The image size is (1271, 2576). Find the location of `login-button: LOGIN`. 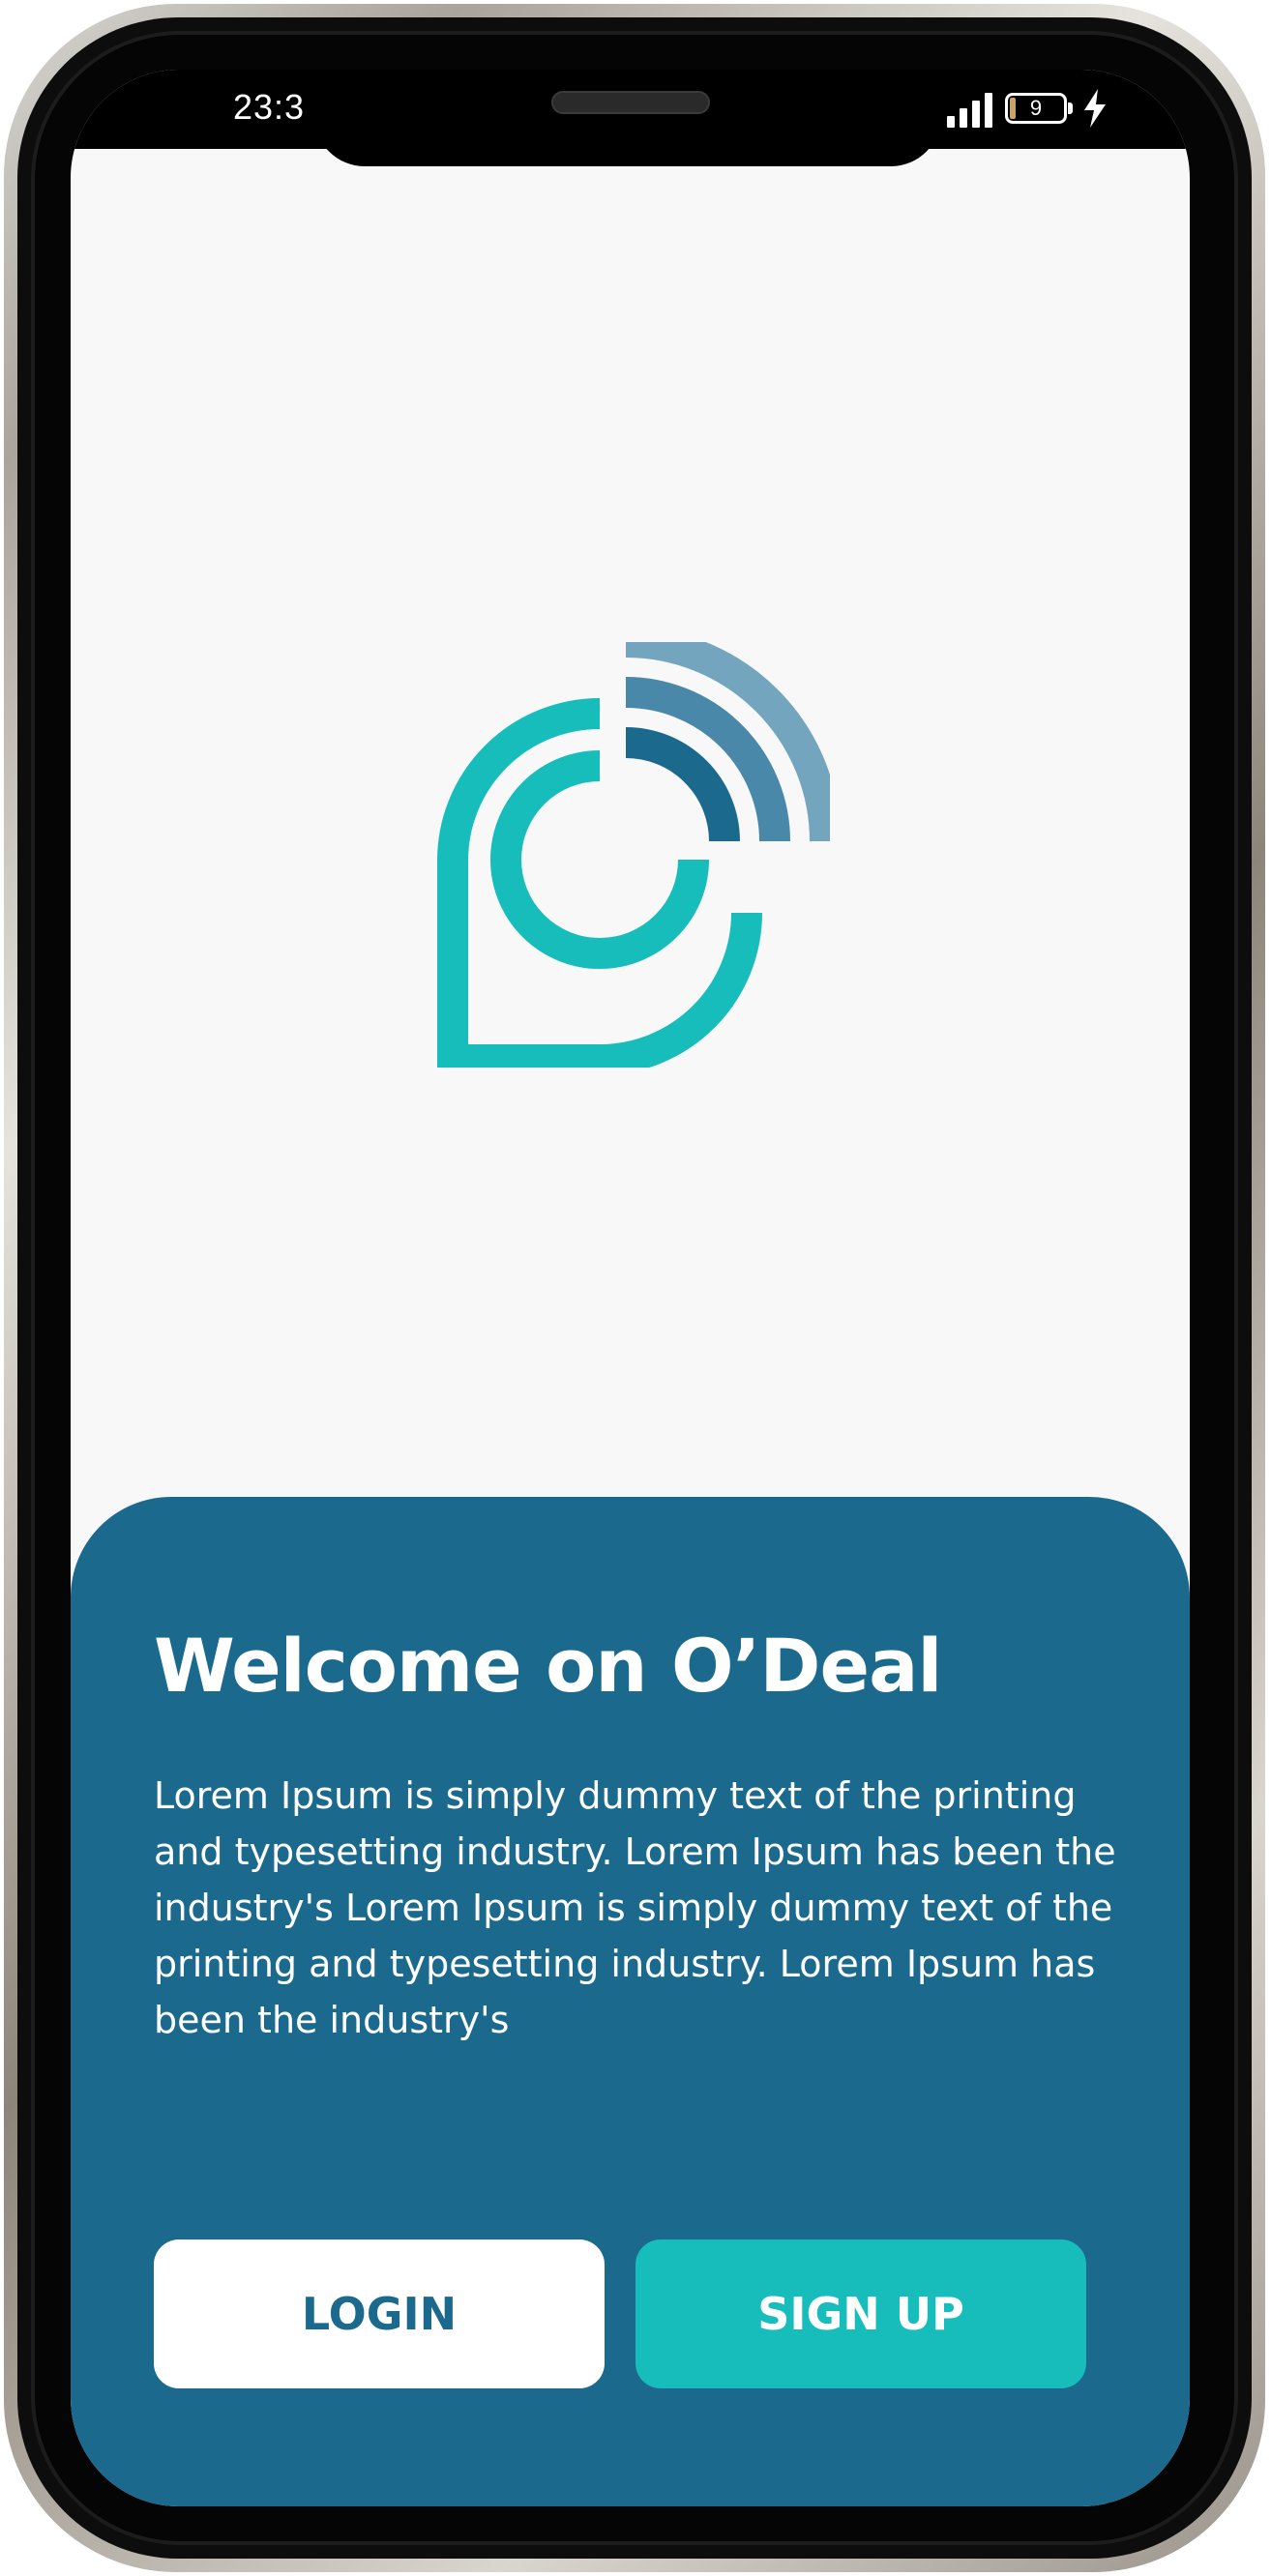

login-button: LOGIN is located at coordinates (380, 2313).